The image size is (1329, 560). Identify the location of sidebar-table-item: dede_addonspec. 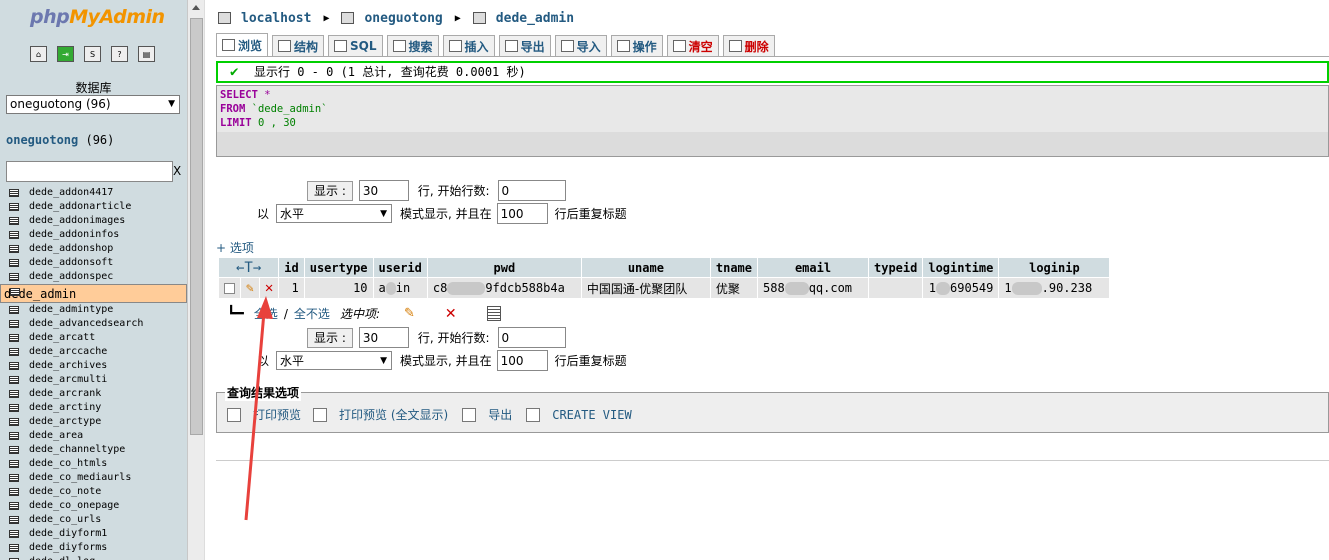
(93, 277).